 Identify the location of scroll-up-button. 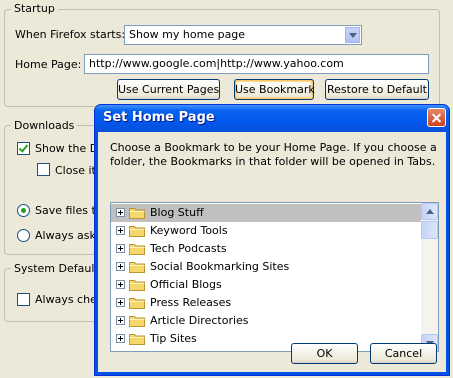
(429, 211).